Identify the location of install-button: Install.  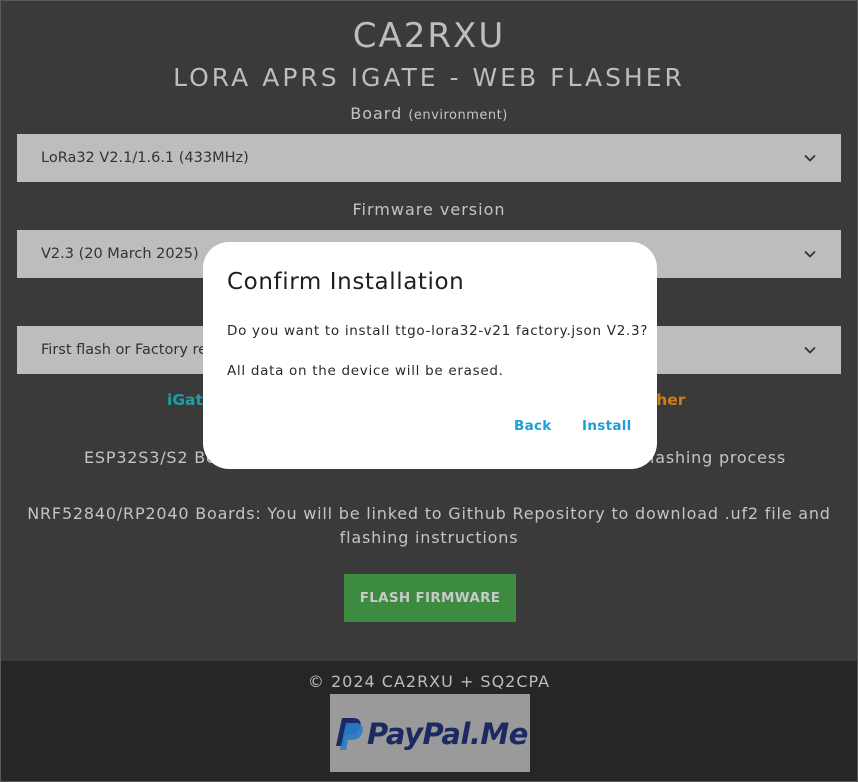
(607, 426).